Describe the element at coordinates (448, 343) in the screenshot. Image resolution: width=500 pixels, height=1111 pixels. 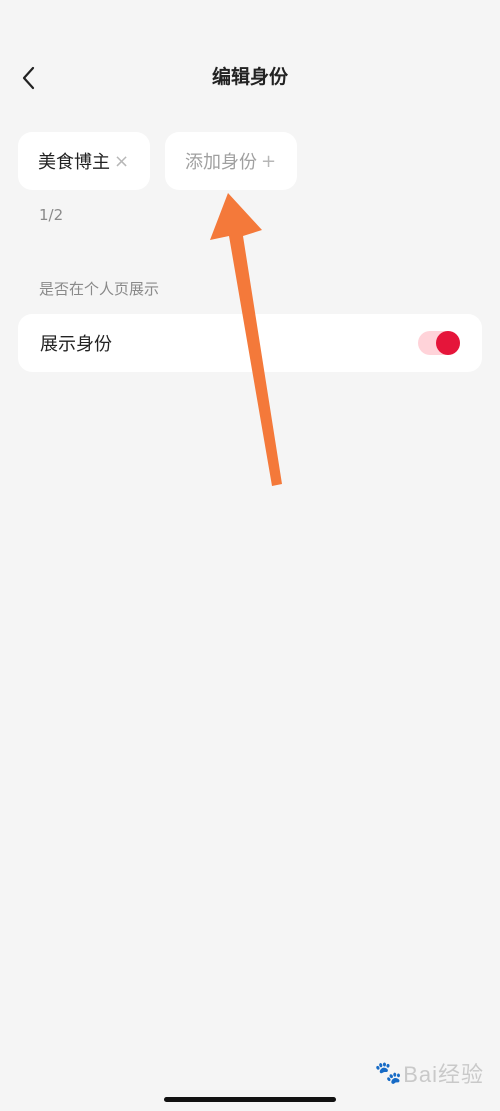
I see `toggle-knob` at that location.